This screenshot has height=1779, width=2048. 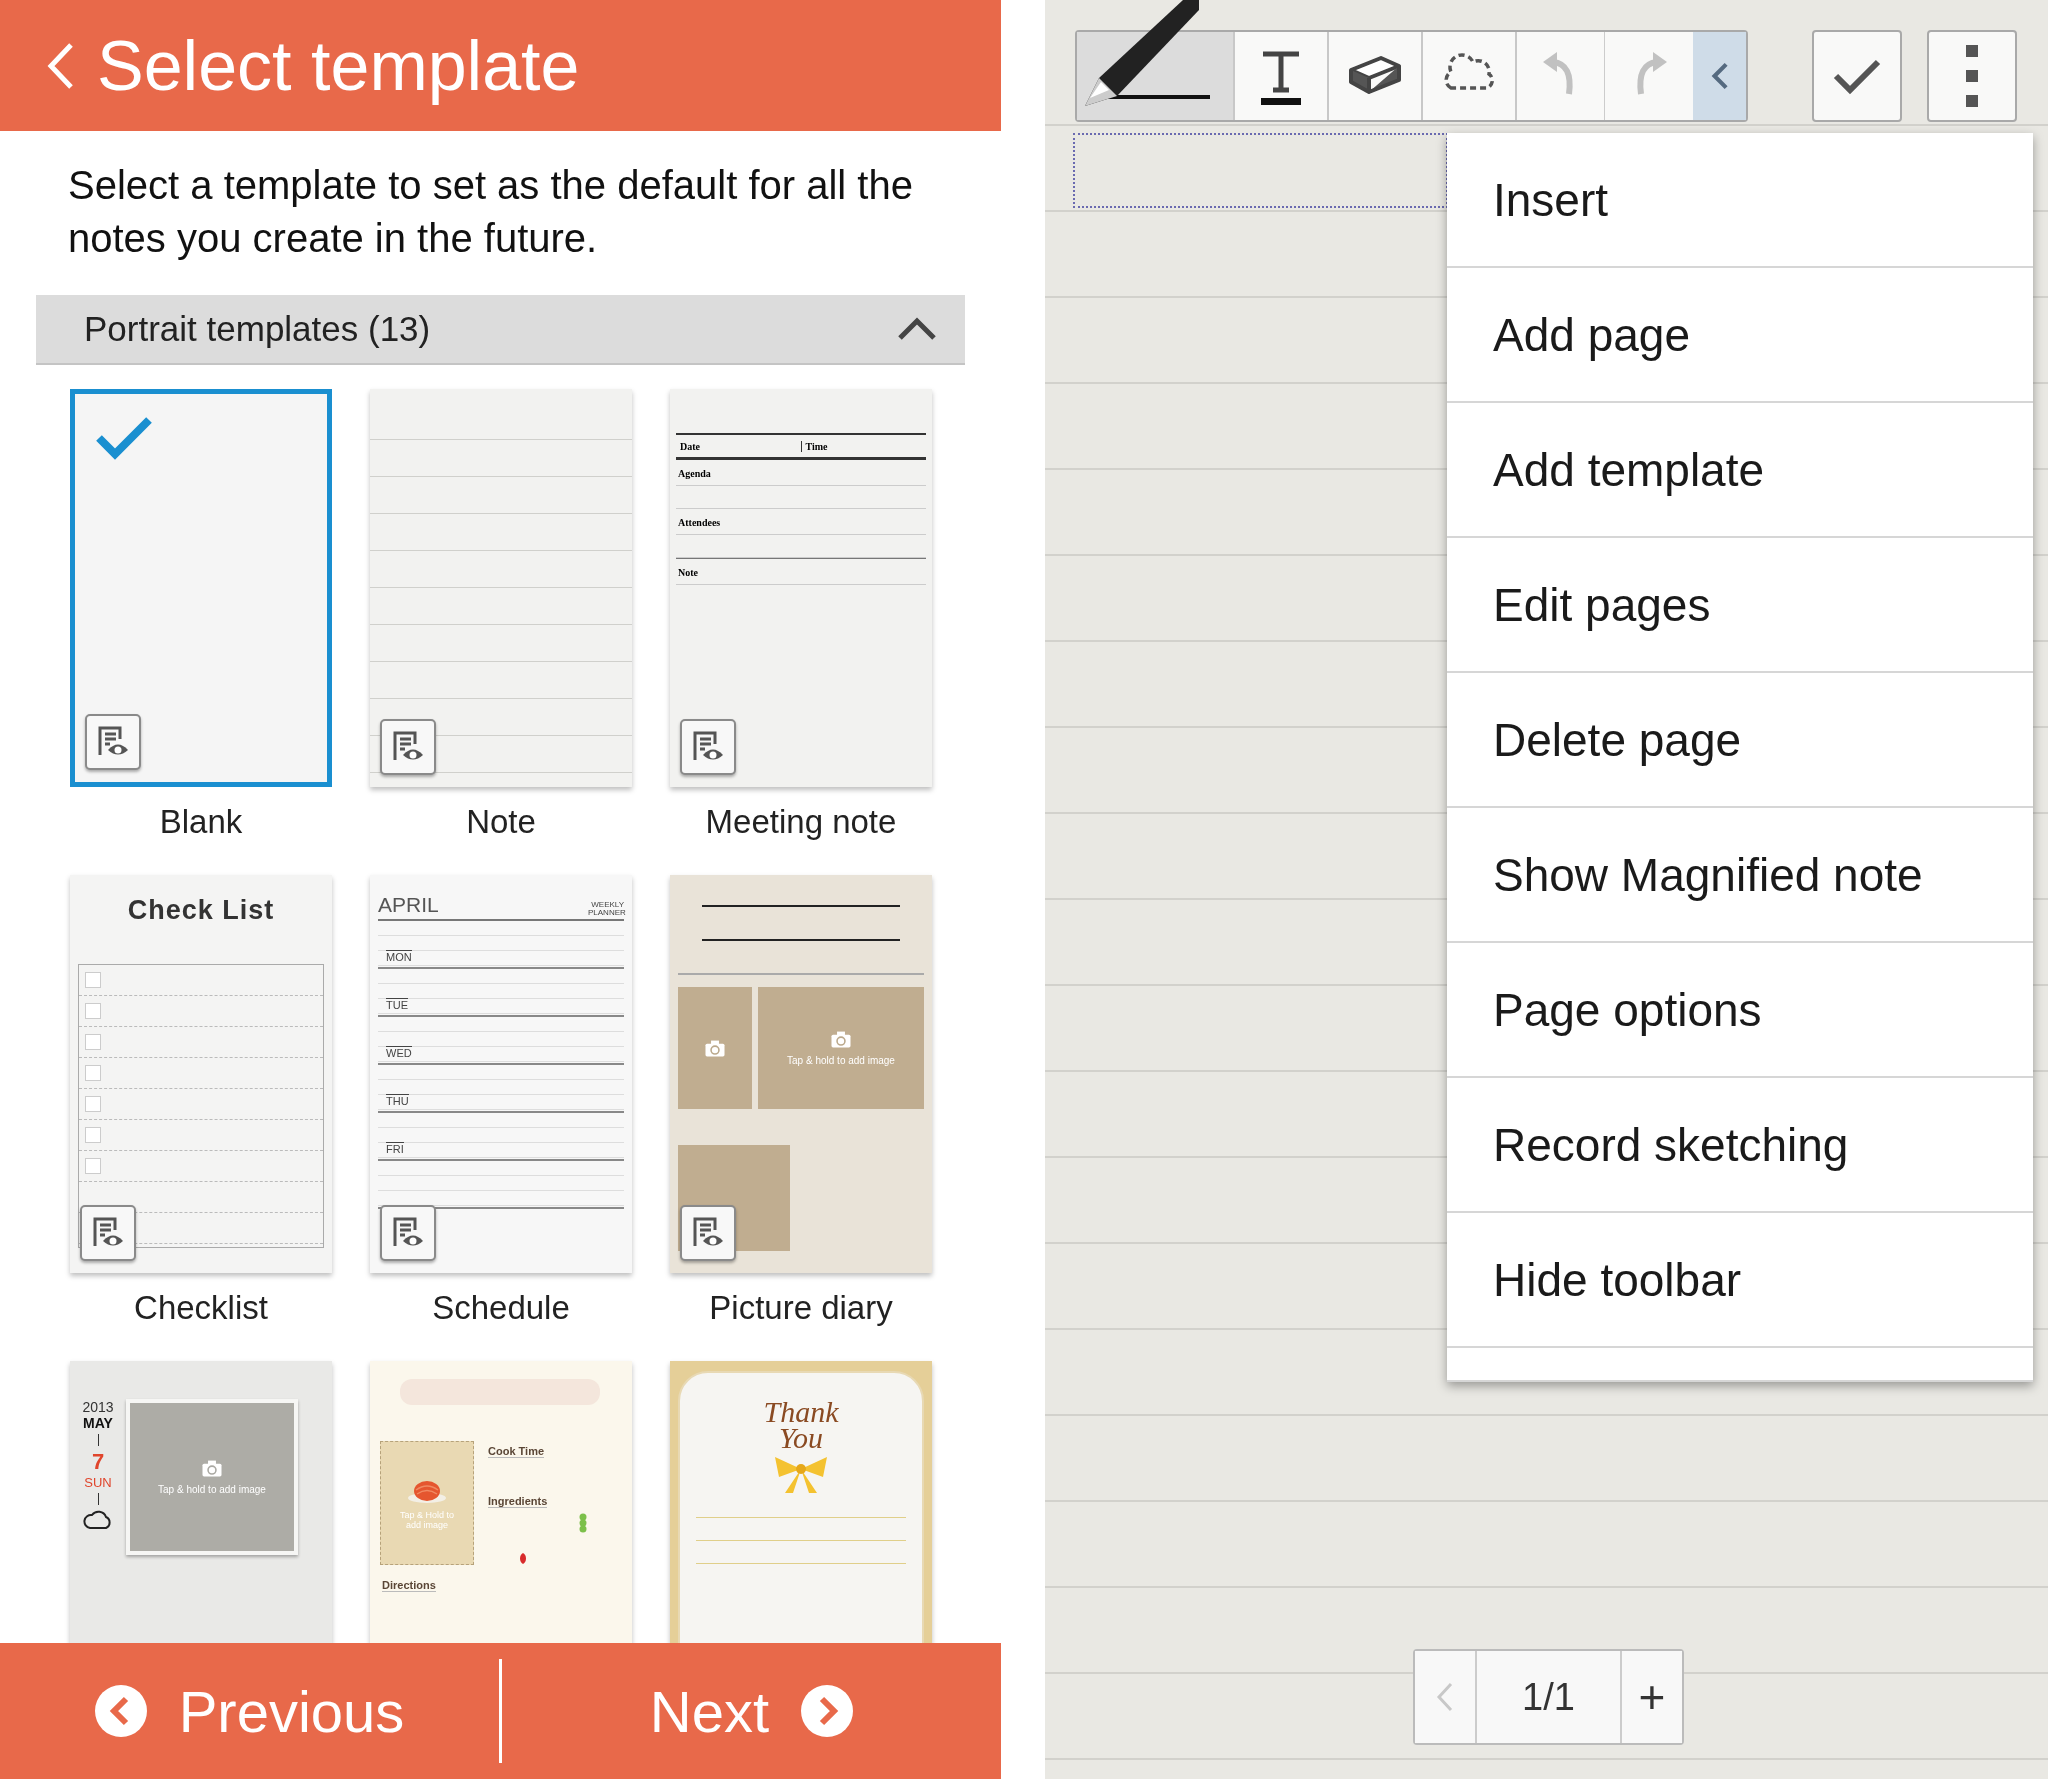 What do you see at coordinates (98, 1482) in the screenshot?
I see `weekday-label: SUN` at bounding box center [98, 1482].